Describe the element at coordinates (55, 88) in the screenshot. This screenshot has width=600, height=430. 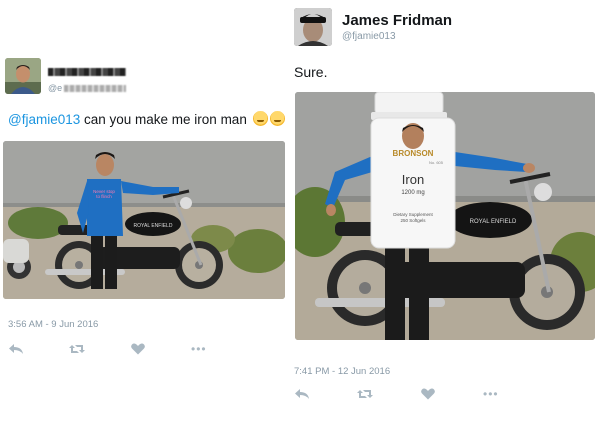
I see `handle-prefix: @e` at that location.